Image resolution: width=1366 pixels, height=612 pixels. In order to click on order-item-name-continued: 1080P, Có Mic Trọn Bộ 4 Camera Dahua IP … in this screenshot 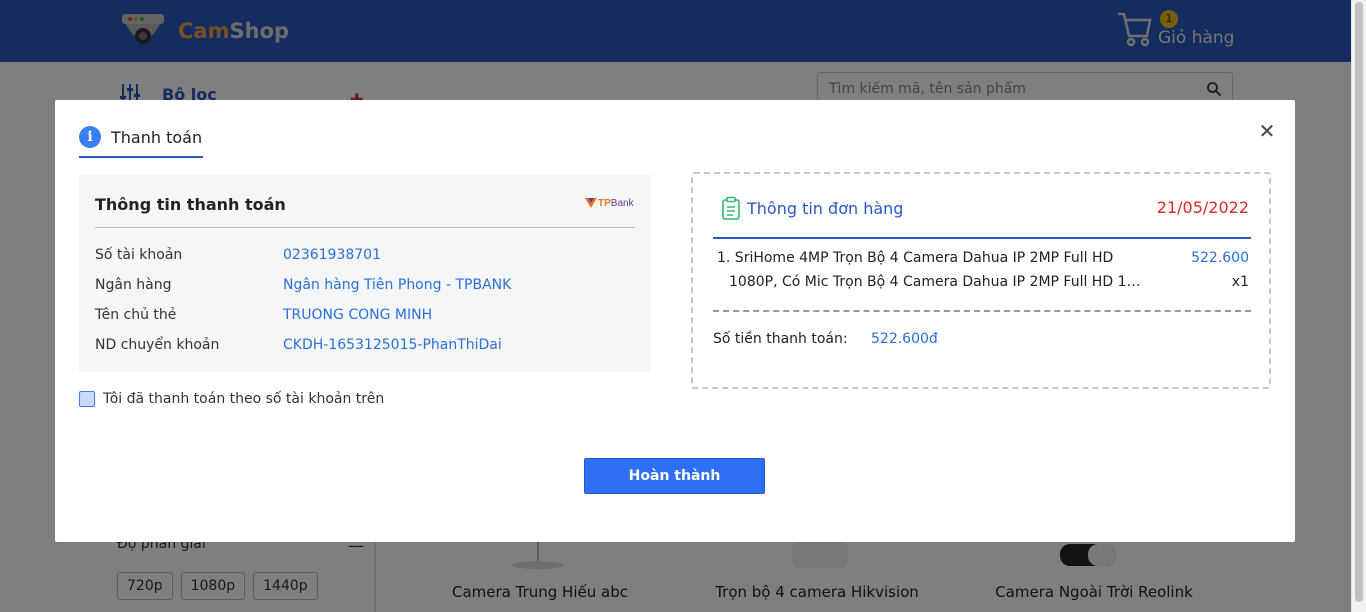, I will do `click(939, 282)`.